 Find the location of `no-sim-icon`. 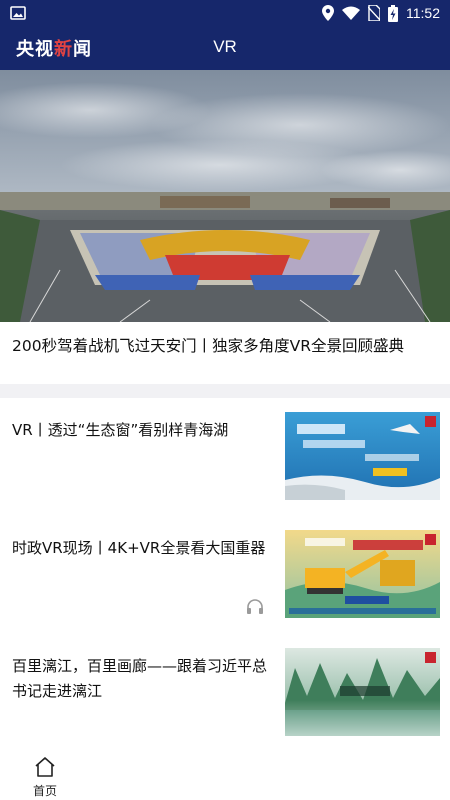

no-sim-icon is located at coordinates (374, 13).